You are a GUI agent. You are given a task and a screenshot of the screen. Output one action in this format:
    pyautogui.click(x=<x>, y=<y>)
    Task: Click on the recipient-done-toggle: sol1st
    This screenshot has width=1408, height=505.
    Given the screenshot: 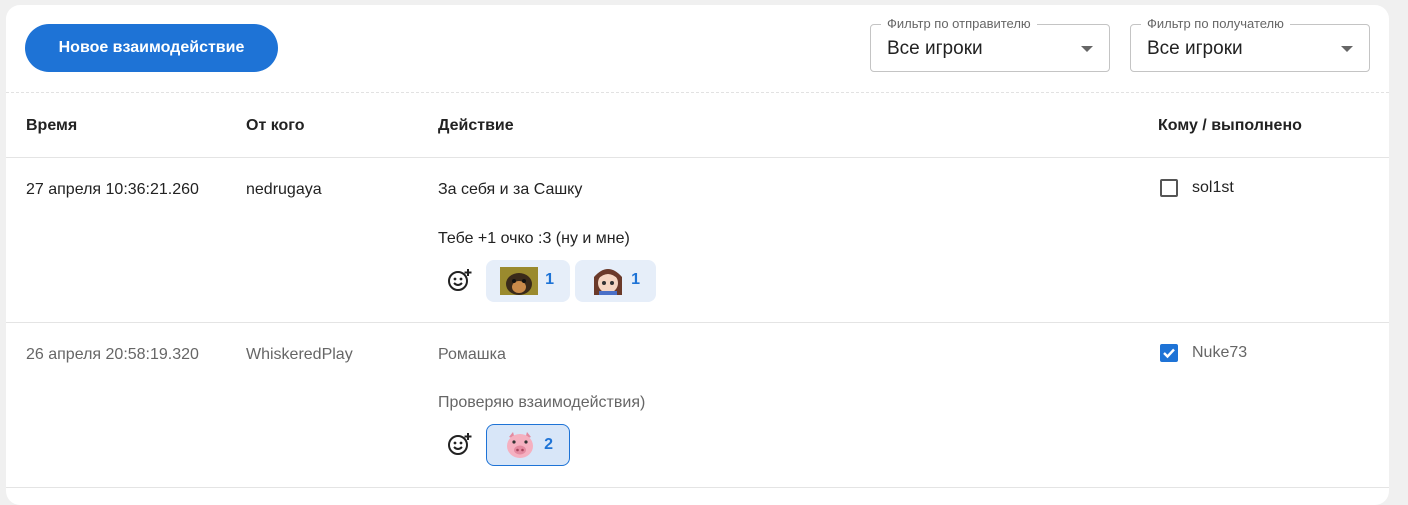 What is the action you would take?
    pyautogui.click(x=1197, y=188)
    